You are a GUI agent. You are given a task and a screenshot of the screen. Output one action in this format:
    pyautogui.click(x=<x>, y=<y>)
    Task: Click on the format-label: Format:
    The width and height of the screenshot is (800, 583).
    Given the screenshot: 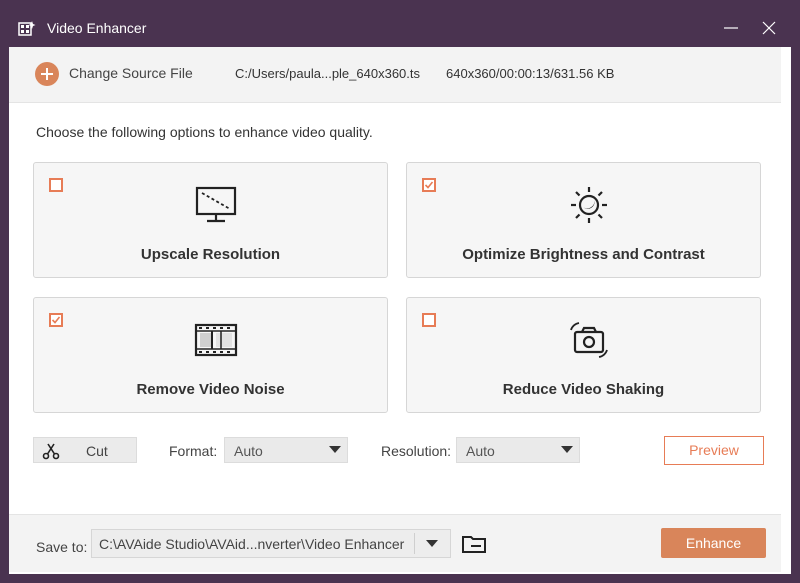 What is the action you would take?
    pyautogui.click(x=193, y=451)
    